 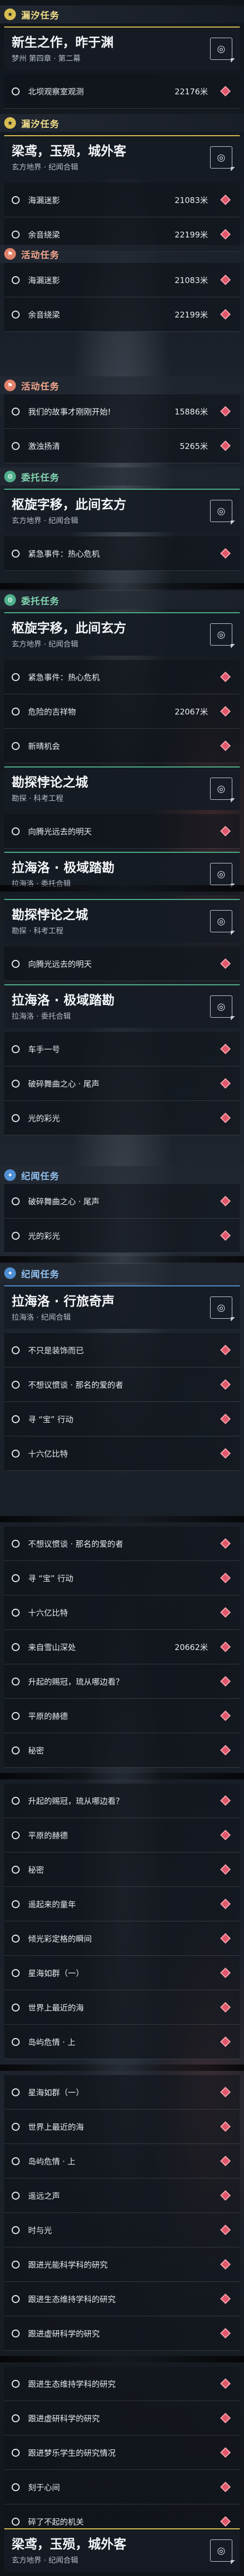 What do you see at coordinates (122, 920) in the screenshot?
I see `quest-card: 勘探悖论之城 勘探 · 科考工程 ◎` at bounding box center [122, 920].